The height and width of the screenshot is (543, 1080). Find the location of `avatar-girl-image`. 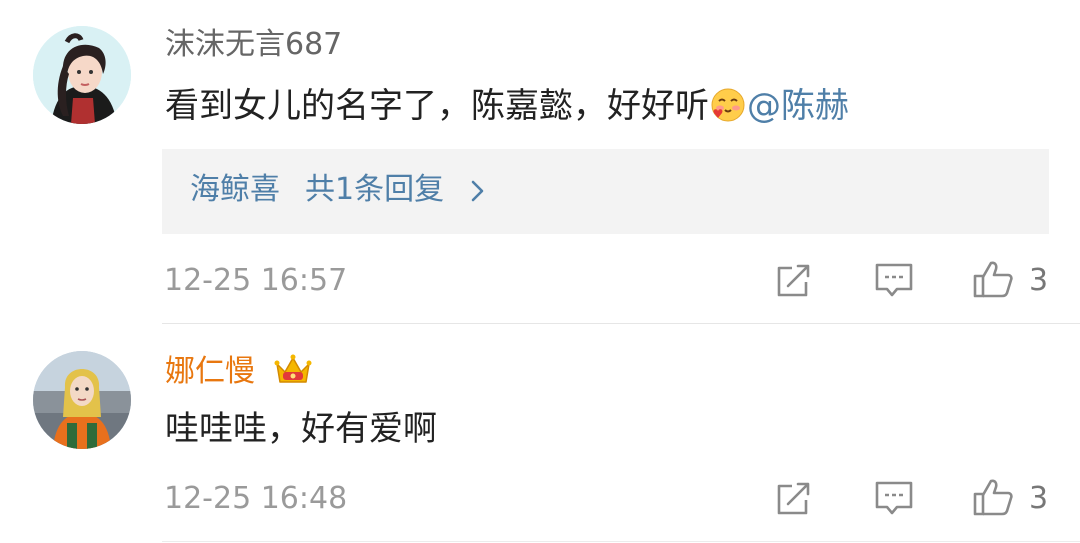

avatar-girl-image is located at coordinates (82, 75).